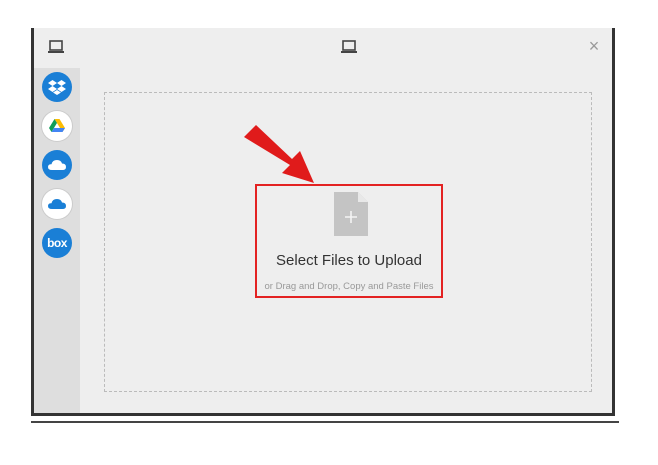  I want to click on source-google-drive, so click(57, 126).